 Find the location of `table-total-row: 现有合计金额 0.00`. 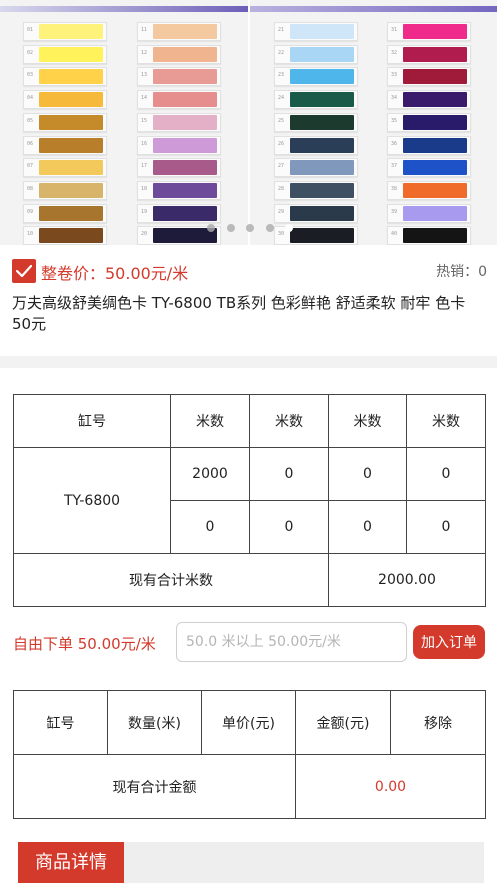

table-total-row: 现有合计金额 0.00 is located at coordinates (249, 786).